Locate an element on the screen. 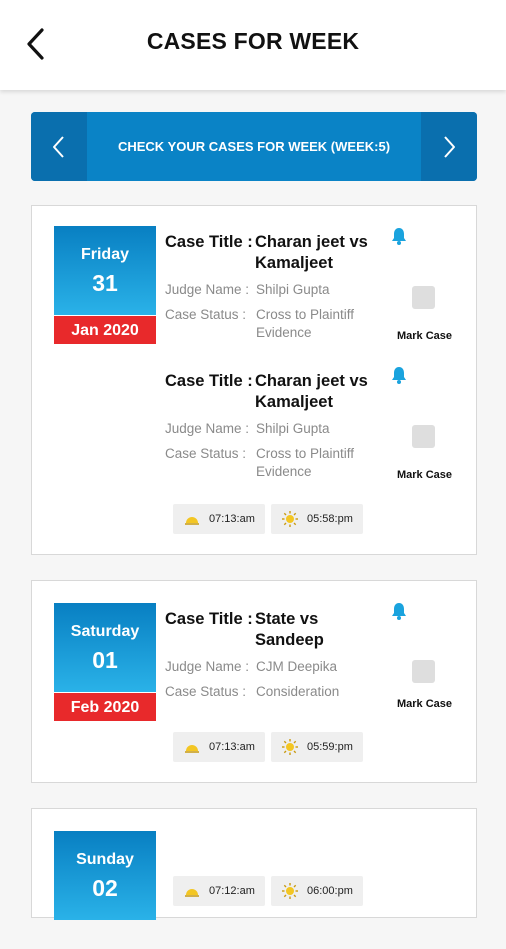 This screenshot has height=949, width=506. app-bar: CASES FOR WEEK is located at coordinates (253, 45).